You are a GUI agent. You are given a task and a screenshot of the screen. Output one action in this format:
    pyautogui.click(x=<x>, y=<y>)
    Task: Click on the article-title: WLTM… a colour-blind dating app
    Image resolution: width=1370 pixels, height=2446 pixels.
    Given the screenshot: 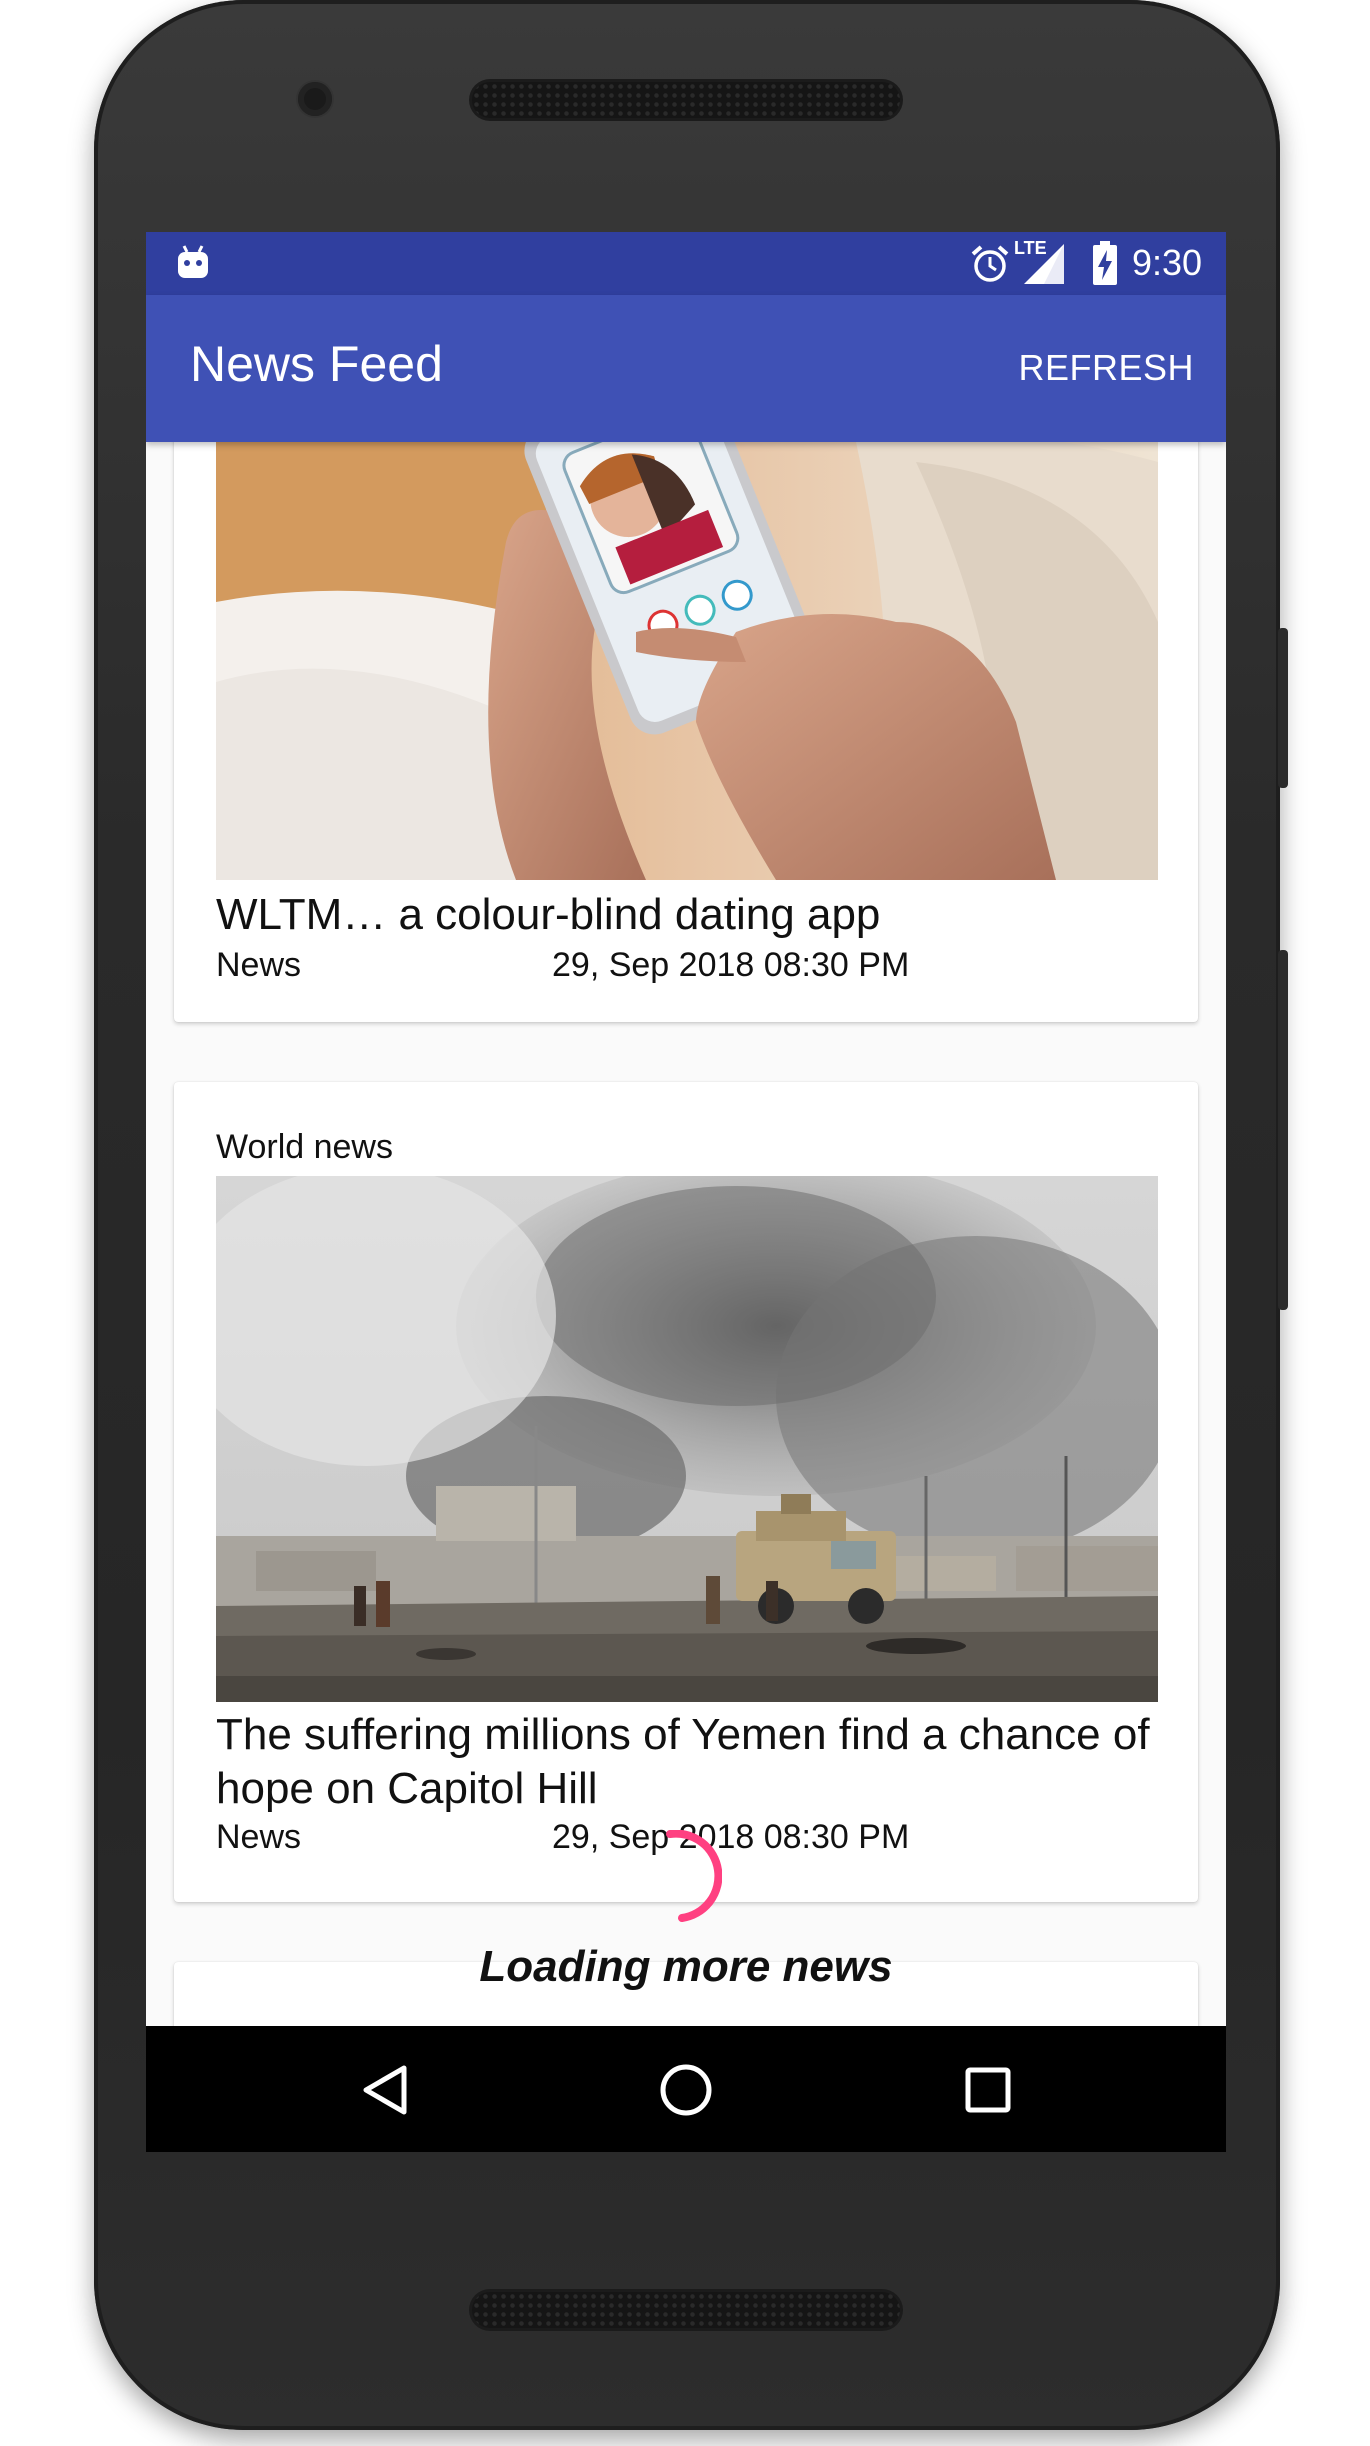 What is the action you would take?
    pyautogui.click(x=548, y=914)
    